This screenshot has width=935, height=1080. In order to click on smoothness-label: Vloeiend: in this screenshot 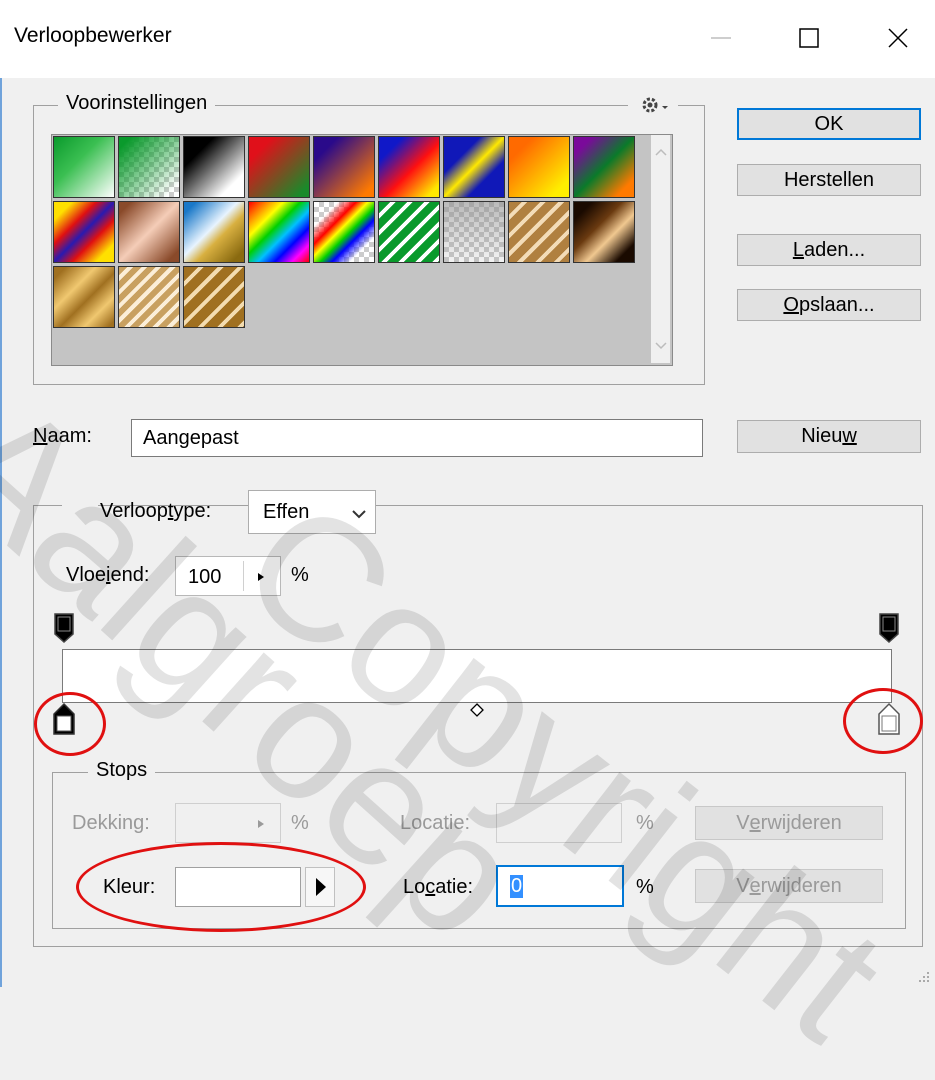, I will do `click(107, 575)`.